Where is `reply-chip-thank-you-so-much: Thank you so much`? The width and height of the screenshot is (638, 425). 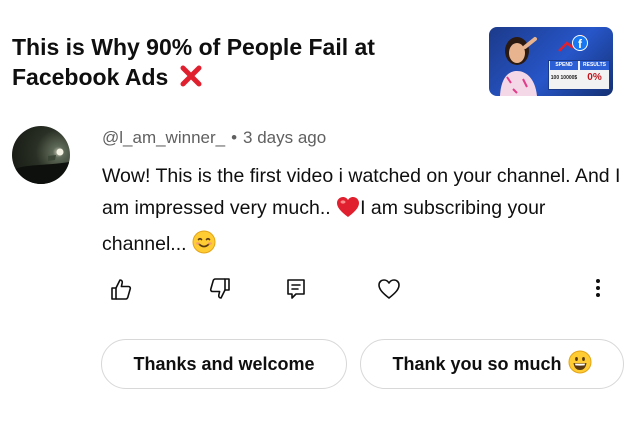
reply-chip-thank-you-so-much: Thank you so much is located at coordinates (492, 364).